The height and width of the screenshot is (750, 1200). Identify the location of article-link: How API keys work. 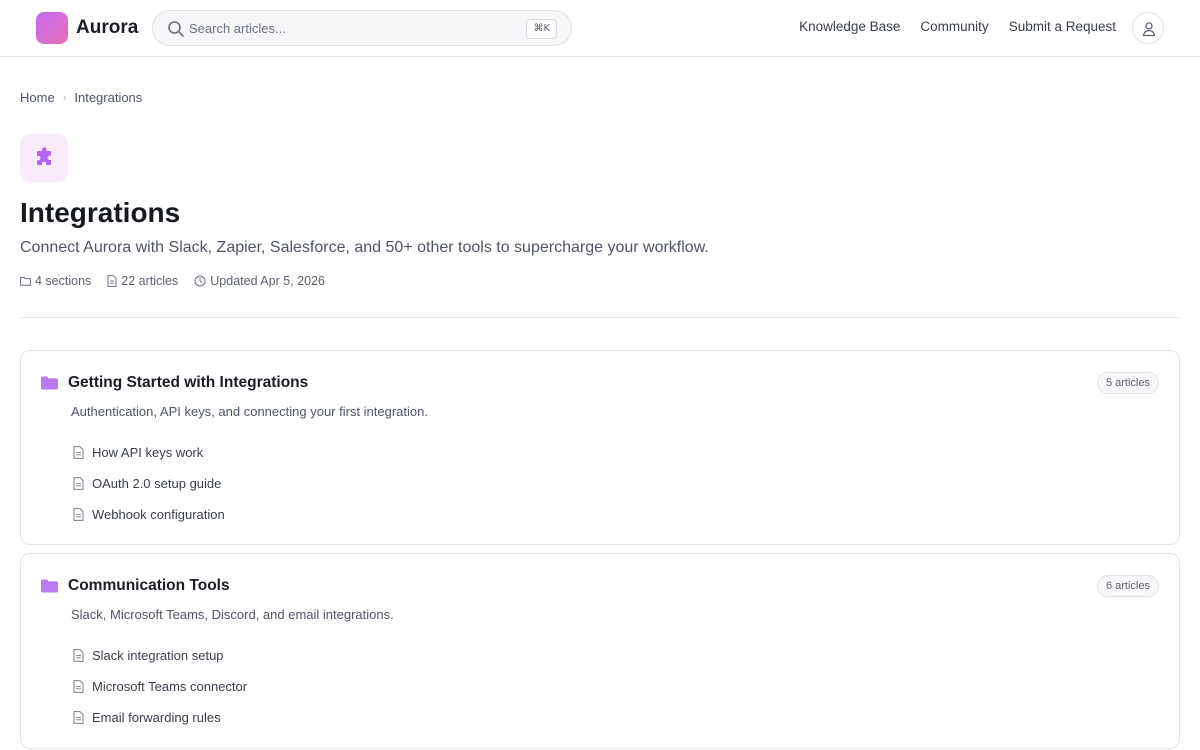
(147, 452).